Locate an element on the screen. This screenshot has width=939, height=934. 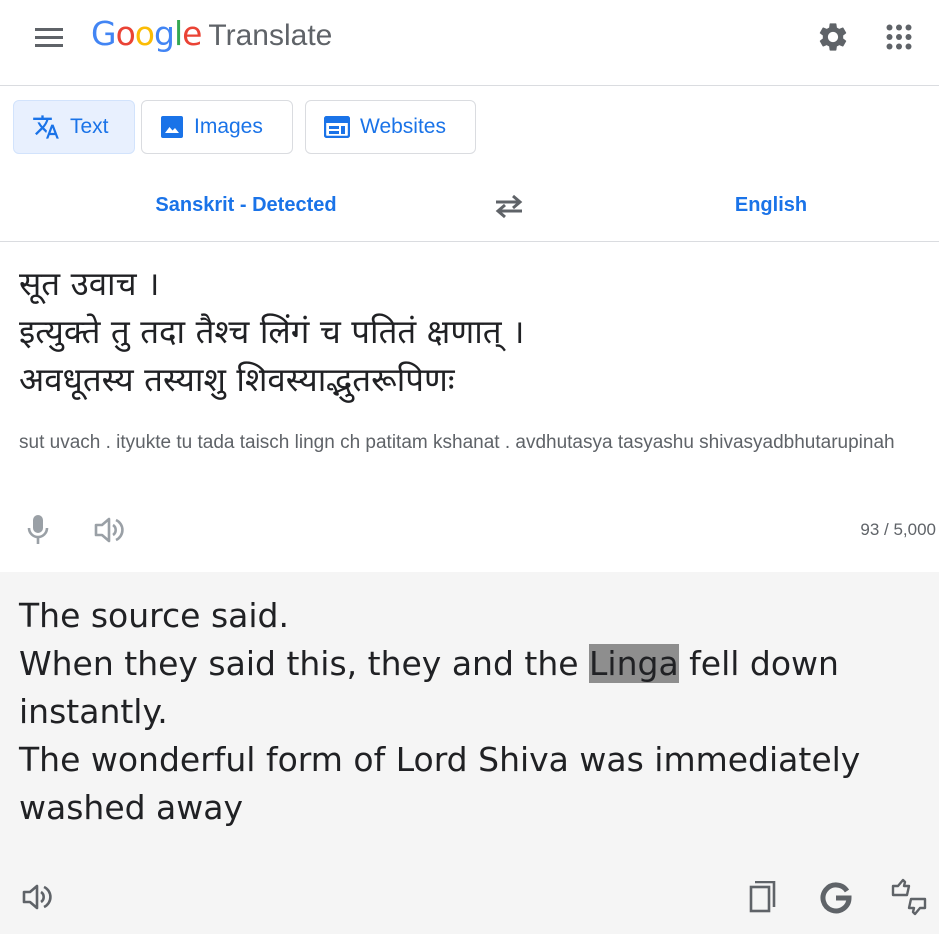
google-translate-logo: Google Translate is located at coordinates (211, 38).